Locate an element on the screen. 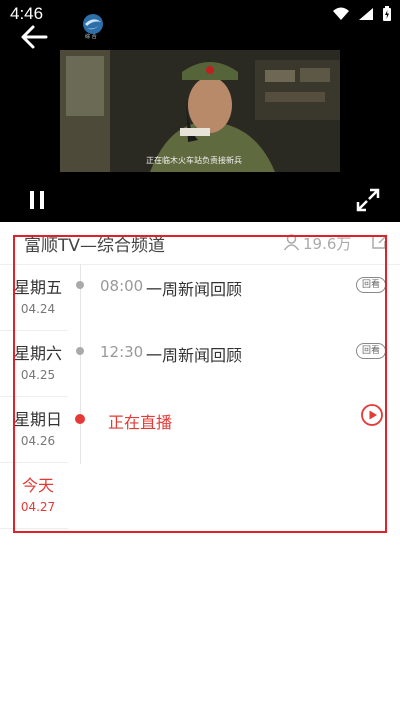 The height and width of the screenshot is (711, 400). viewer-count: 19.6万 is located at coordinates (327, 244).